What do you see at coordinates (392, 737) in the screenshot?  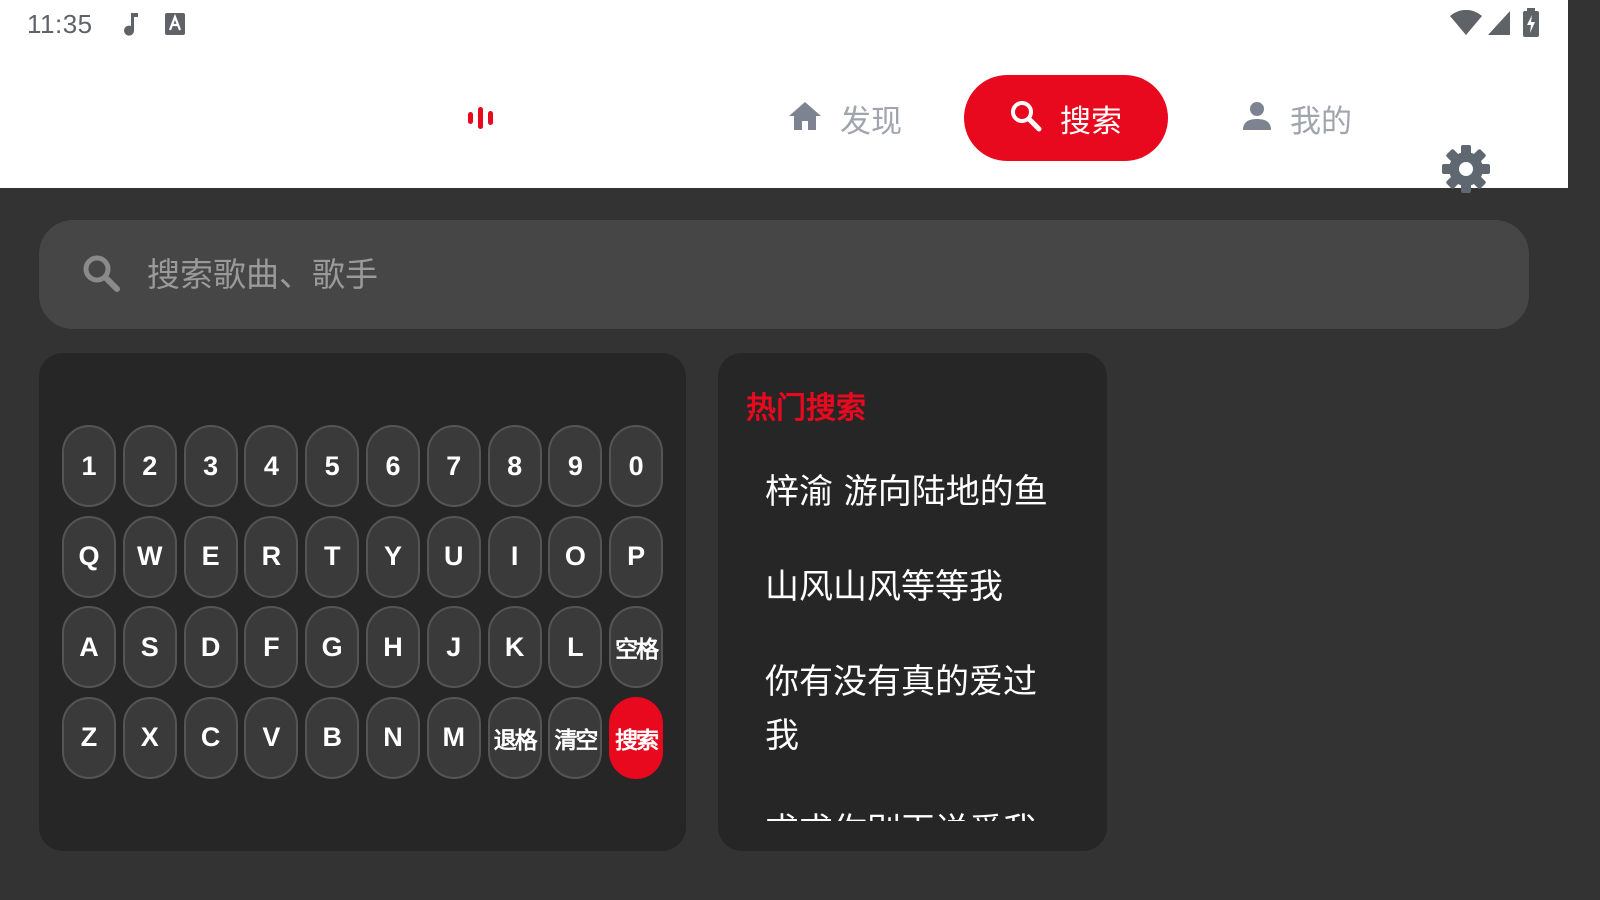 I see `key-n: N` at bounding box center [392, 737].